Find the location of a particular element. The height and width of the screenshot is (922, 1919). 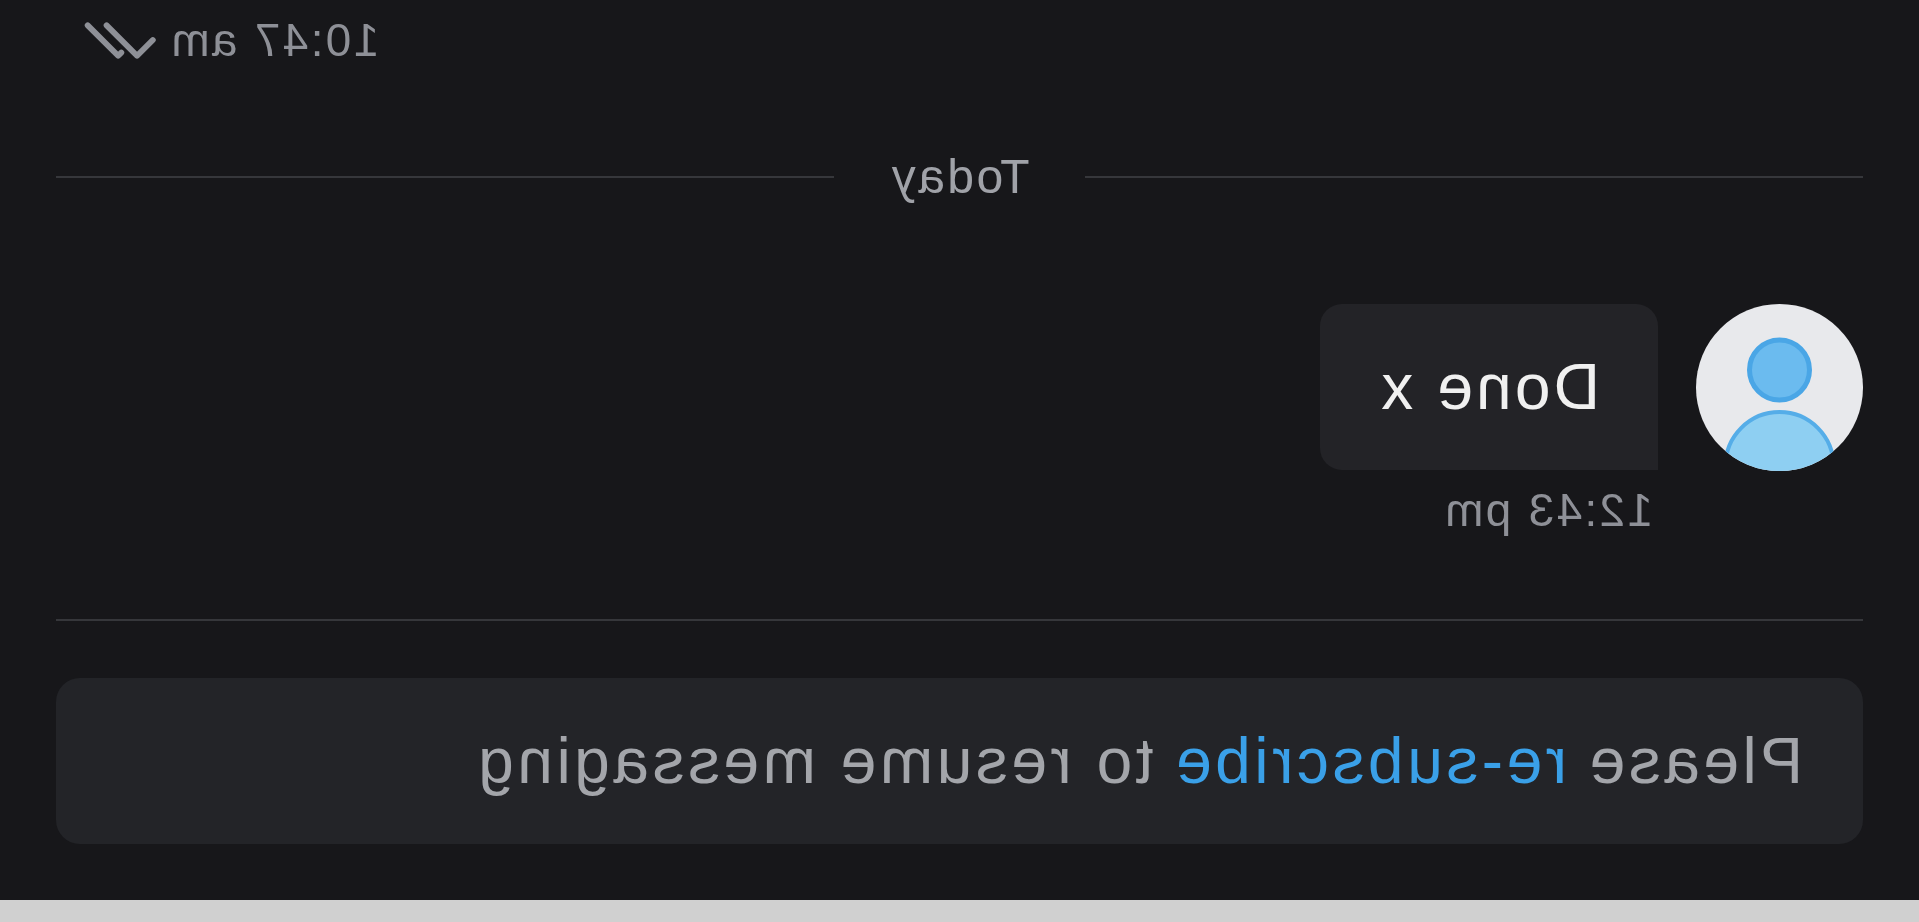

avatar-icon is located at coordinates (1779, 387).